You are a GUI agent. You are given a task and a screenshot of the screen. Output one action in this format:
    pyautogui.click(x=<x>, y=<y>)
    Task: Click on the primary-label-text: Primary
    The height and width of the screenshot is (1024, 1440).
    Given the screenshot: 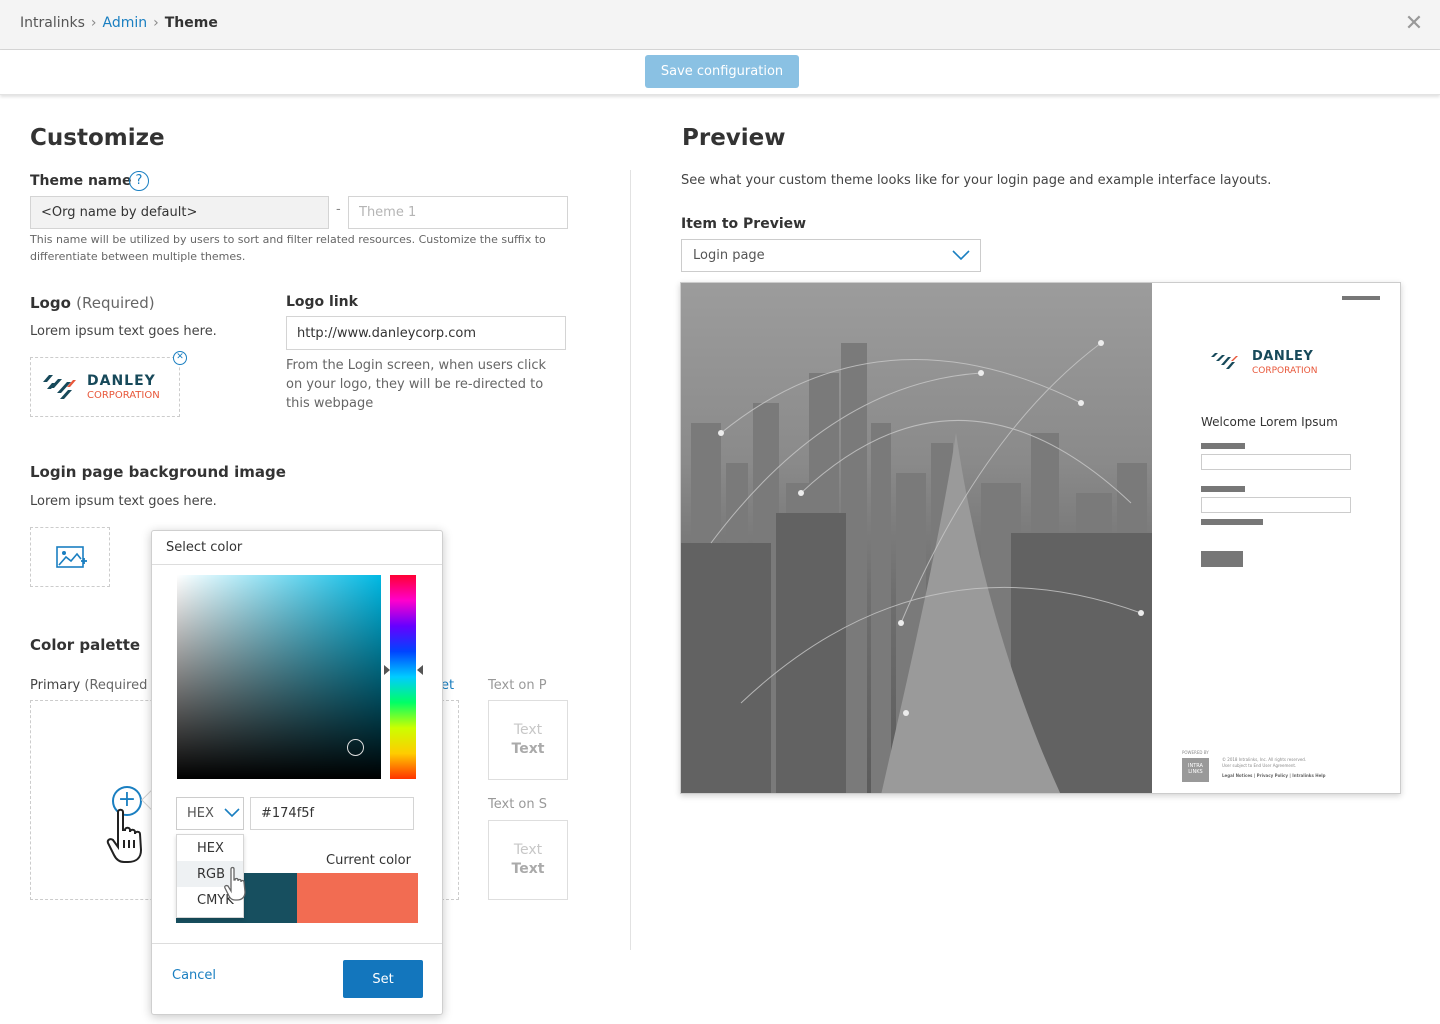 What is the action you would take?
    pyautogui.click(x=55, y=685)
    